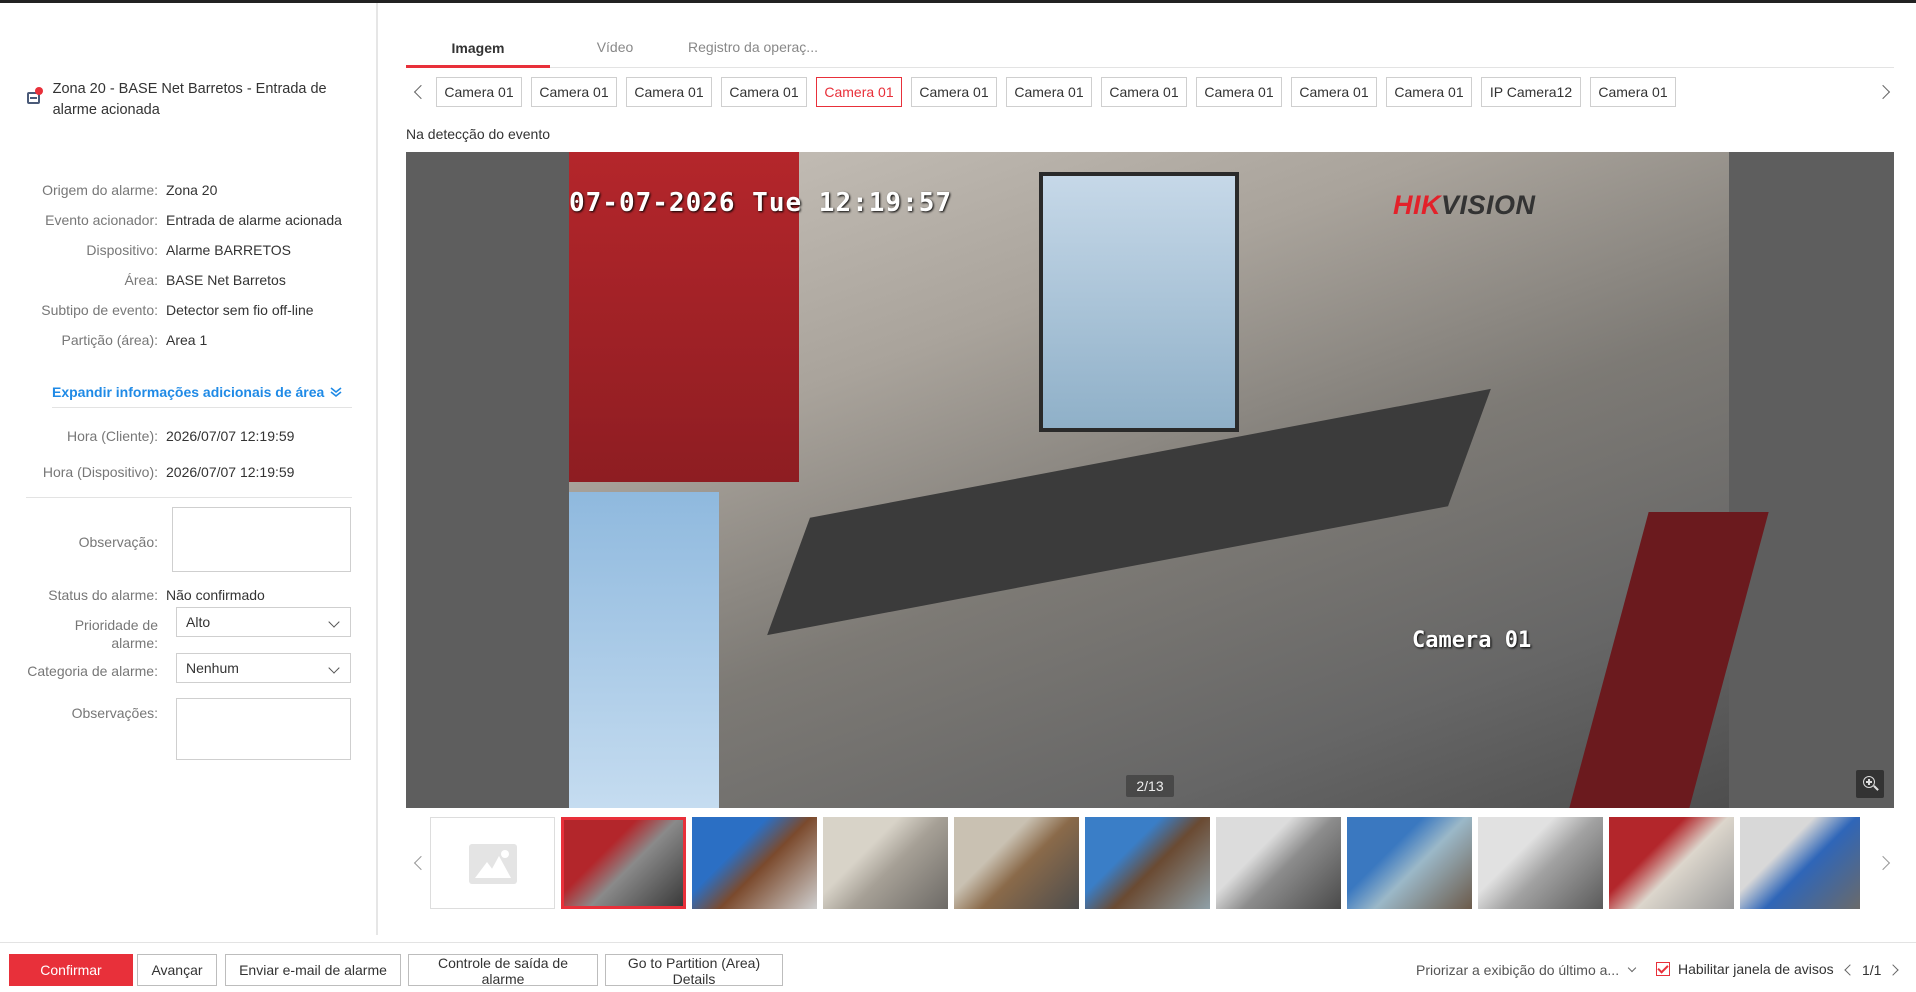  Describe the element at coordinates (112, 436) in the screenshot. I see `time-label: Hora (Cliente):` at that location.